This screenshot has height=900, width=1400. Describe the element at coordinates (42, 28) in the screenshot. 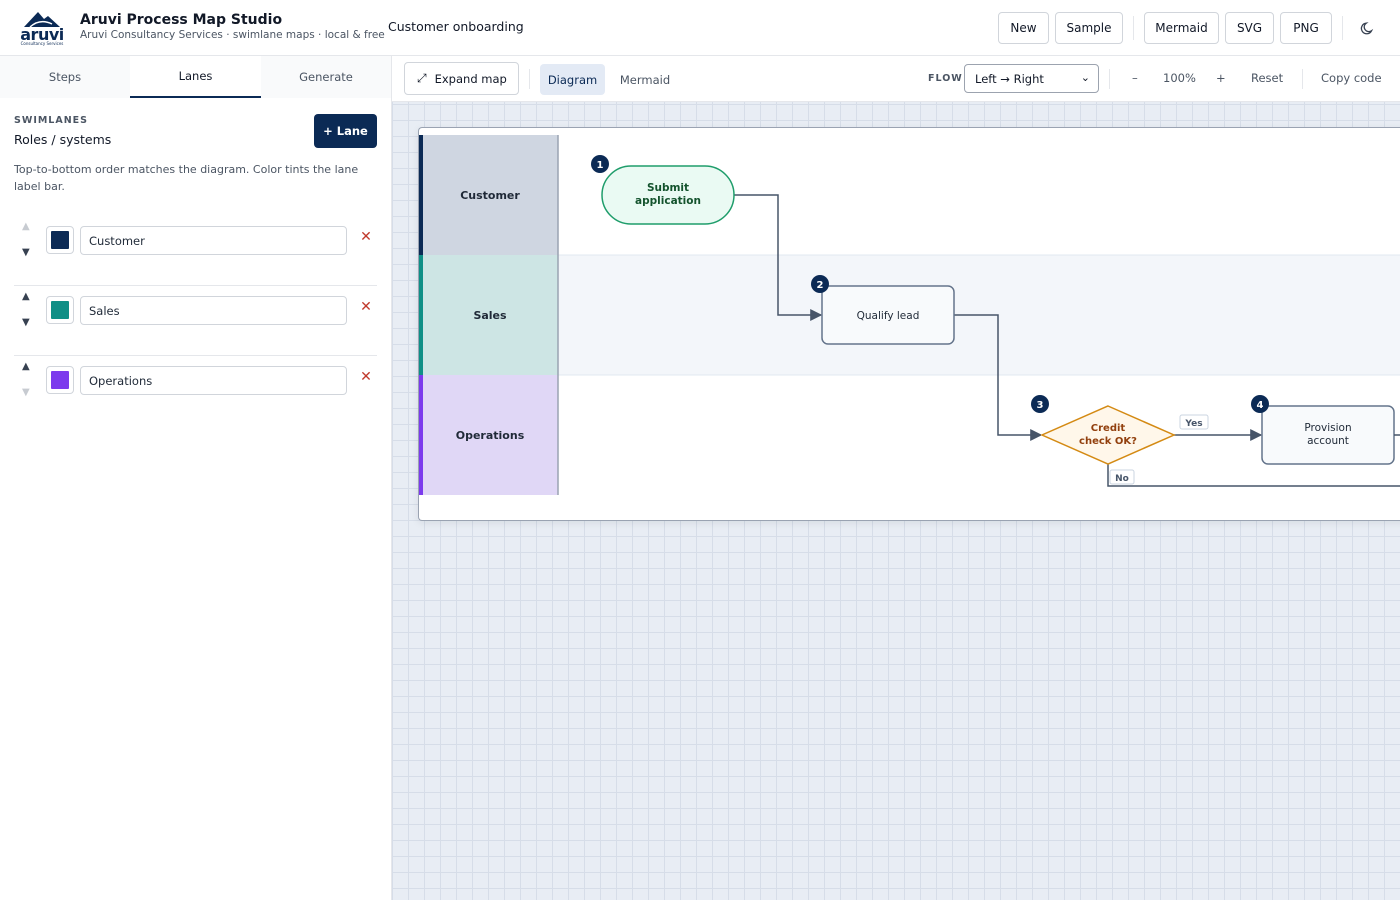

I see `aruvi-logo: aruvi Consultancy Services` at that location.